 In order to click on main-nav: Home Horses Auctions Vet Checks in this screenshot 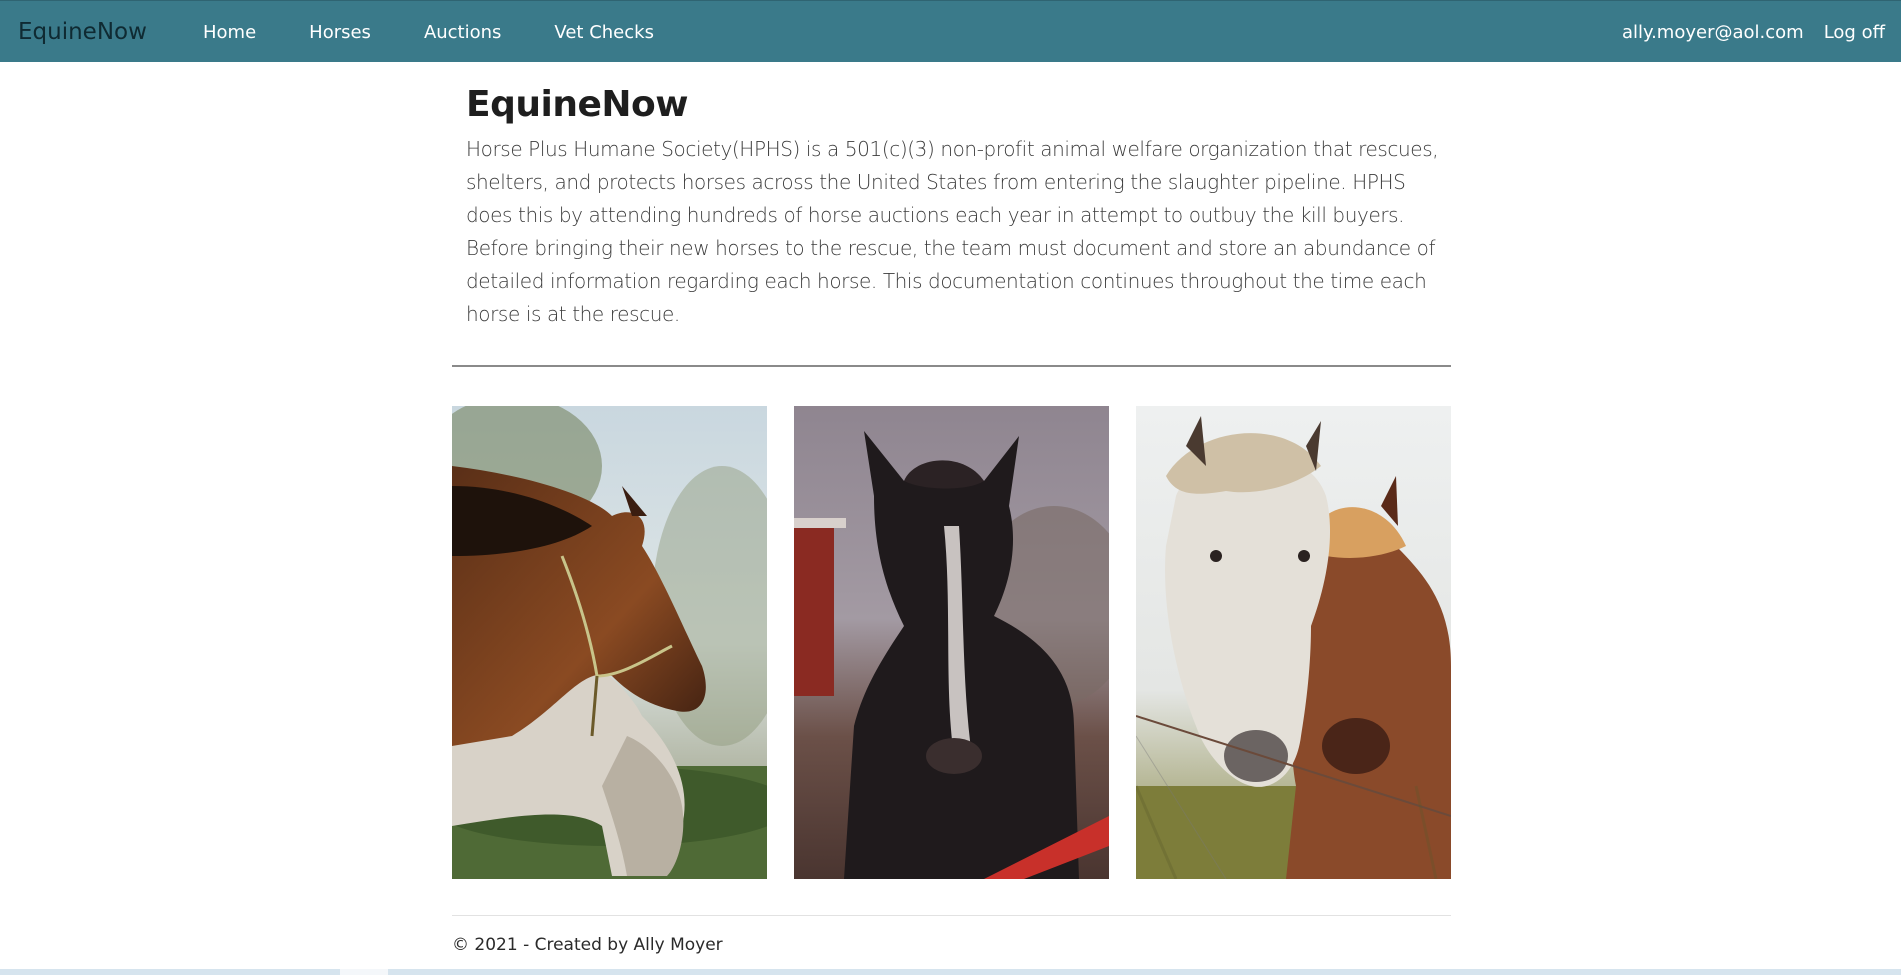, I will do `click(455, 32)`.